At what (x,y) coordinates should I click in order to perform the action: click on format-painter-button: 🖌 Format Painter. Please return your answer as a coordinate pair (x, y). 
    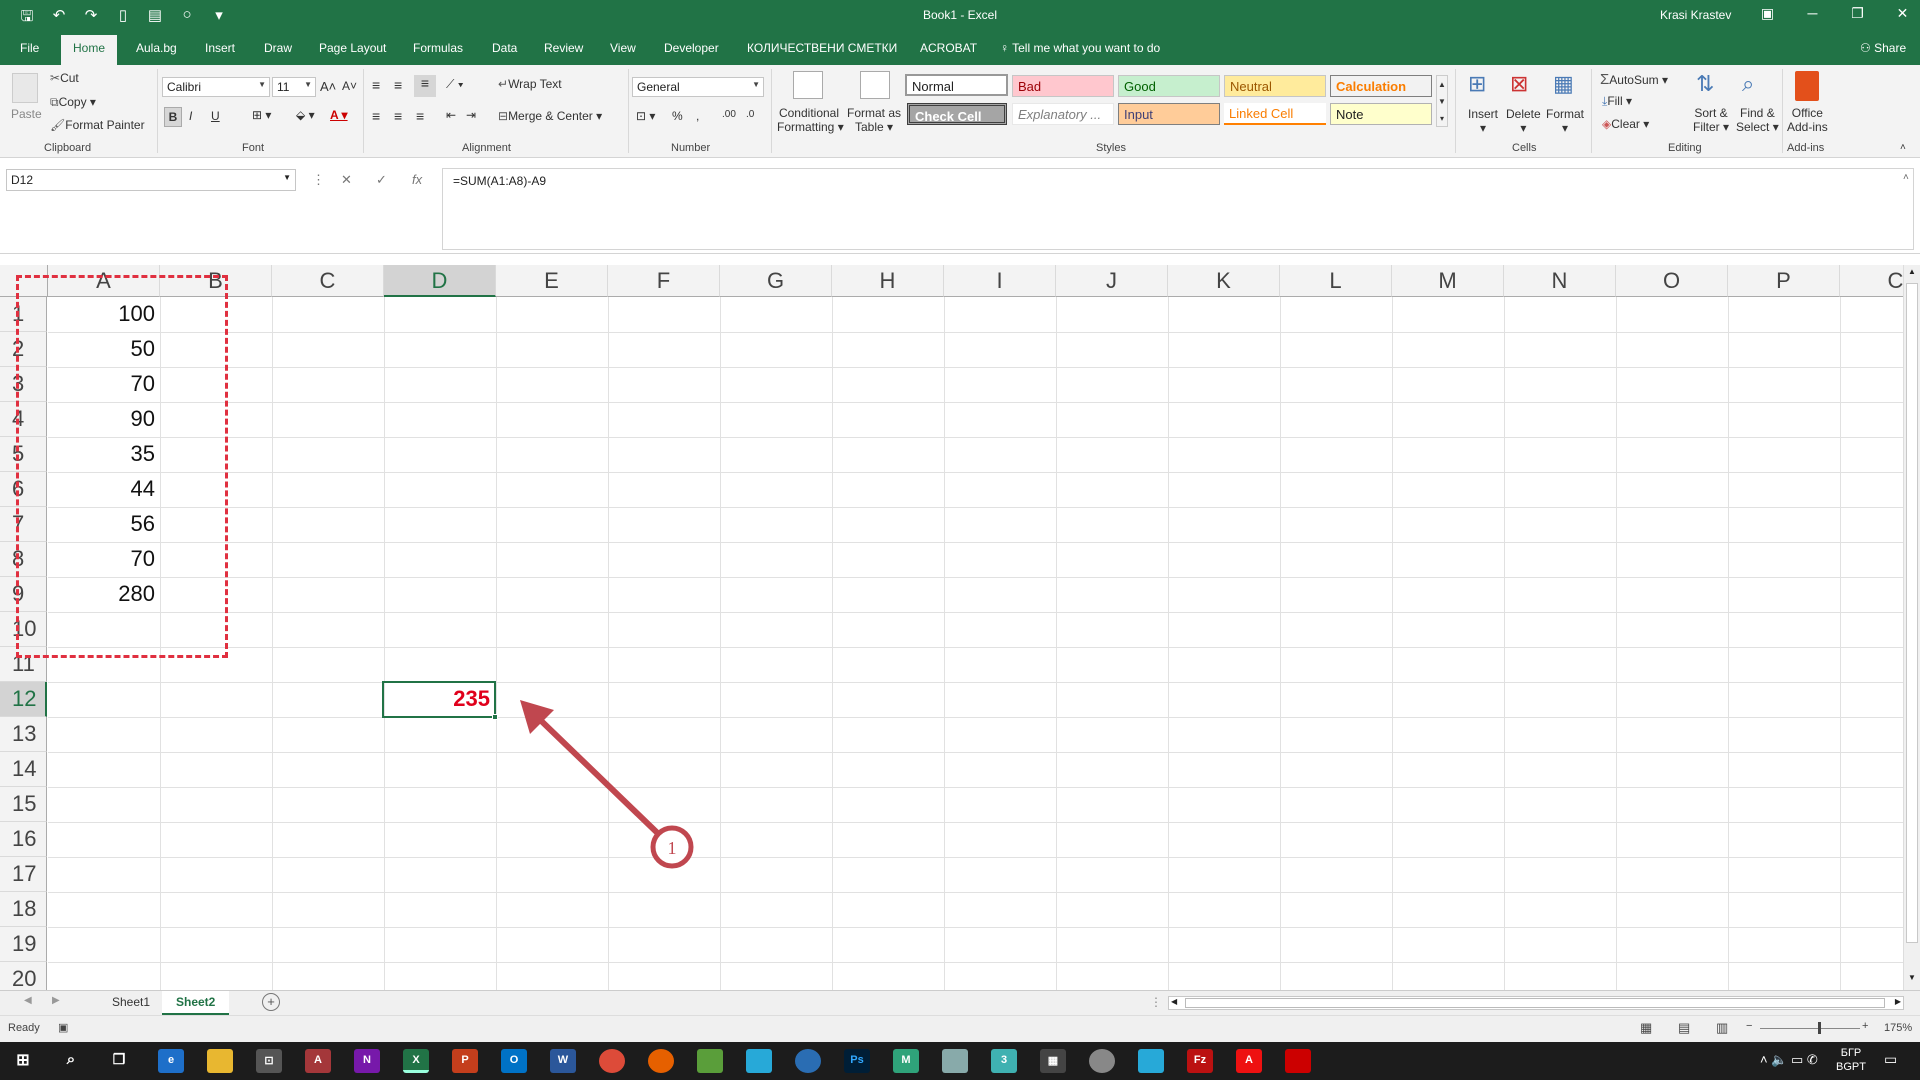
    Looking at the image, I should click on (97, 125).